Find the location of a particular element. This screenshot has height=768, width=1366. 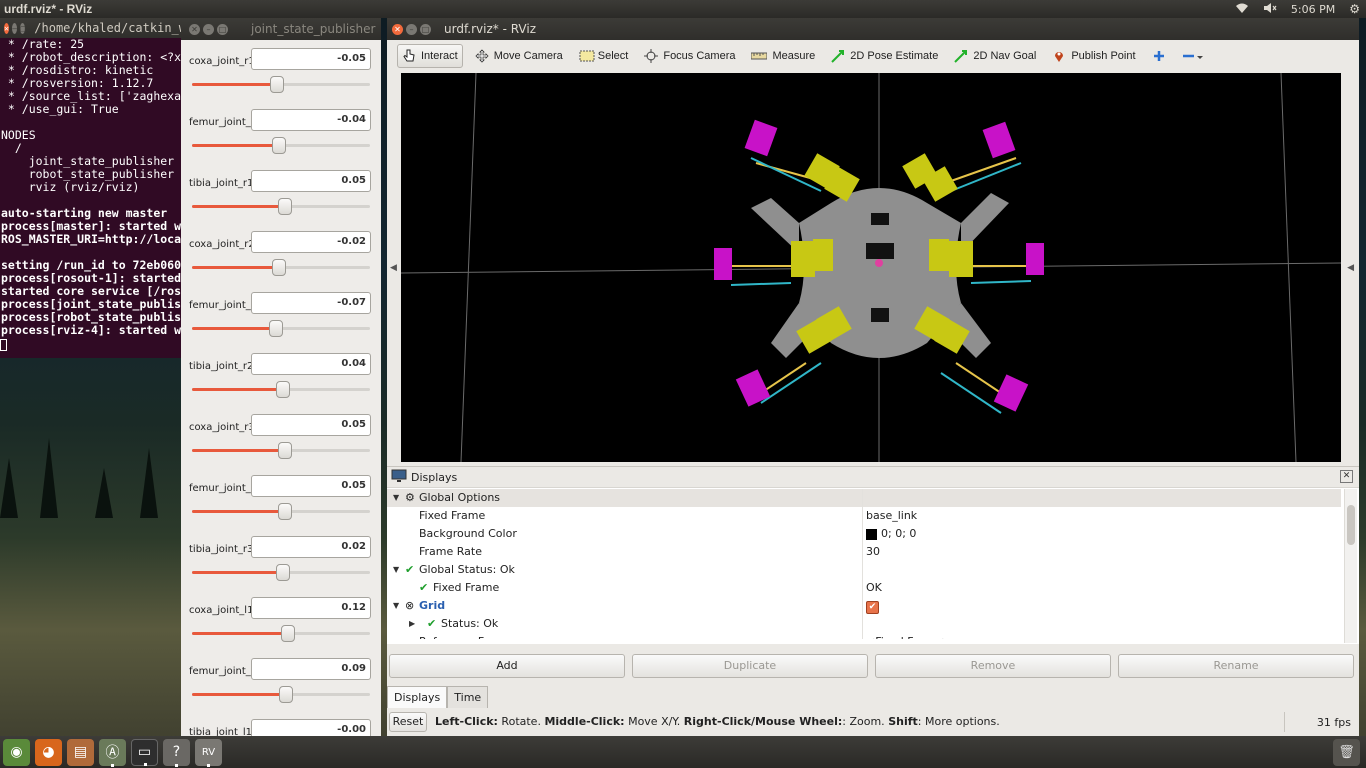

tool-move-camera: Move Camera is located at coordinates (519, 56).